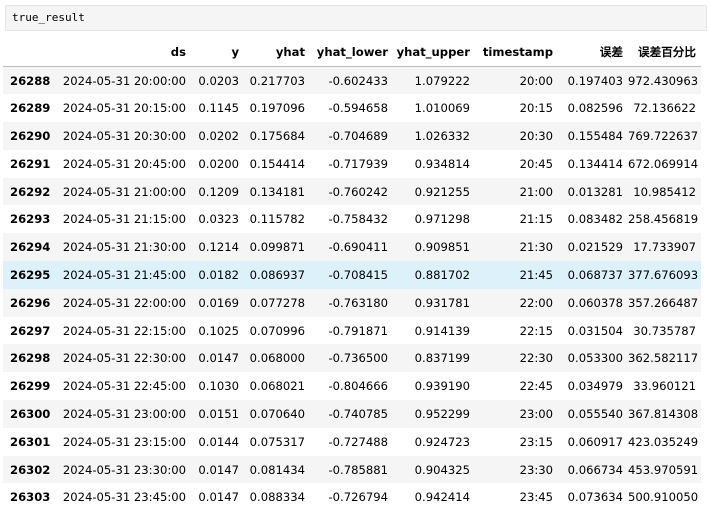  What do you see at coordinates (595, 386) in the screenshot?
I see `cell-error: 0.034979` at bounding box center [595, 386].